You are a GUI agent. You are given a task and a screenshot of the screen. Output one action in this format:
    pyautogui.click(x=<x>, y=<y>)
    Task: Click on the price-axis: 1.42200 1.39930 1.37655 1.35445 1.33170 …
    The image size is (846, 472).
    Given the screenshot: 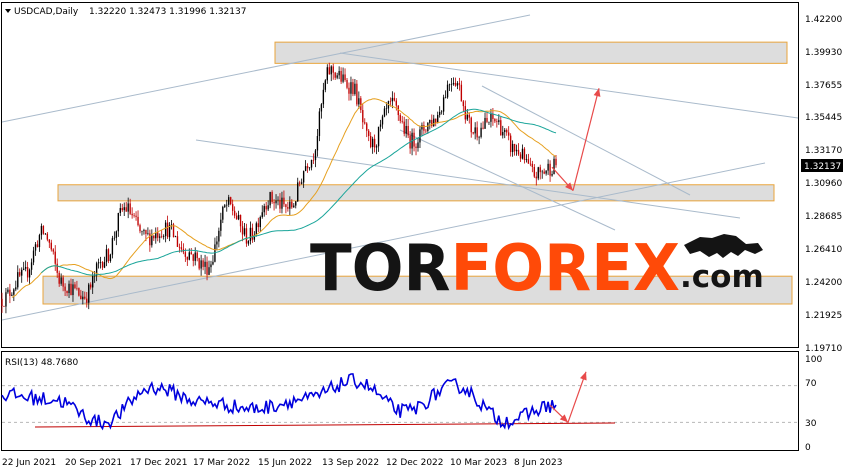 What is the action you would take?
    pyautogui.click(x=823, y=184)
    